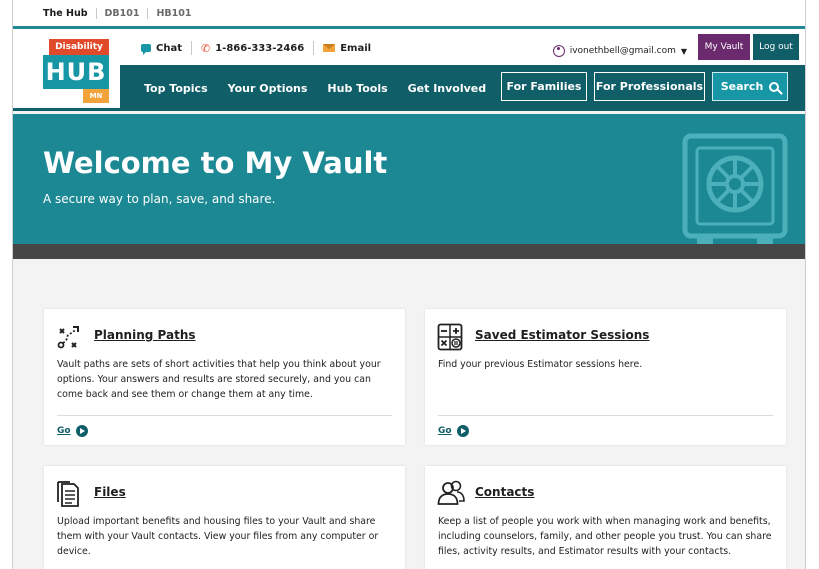 The image size is (819, 569). I want to click on page-title: Welcome to My Vault, so click(215, 163).